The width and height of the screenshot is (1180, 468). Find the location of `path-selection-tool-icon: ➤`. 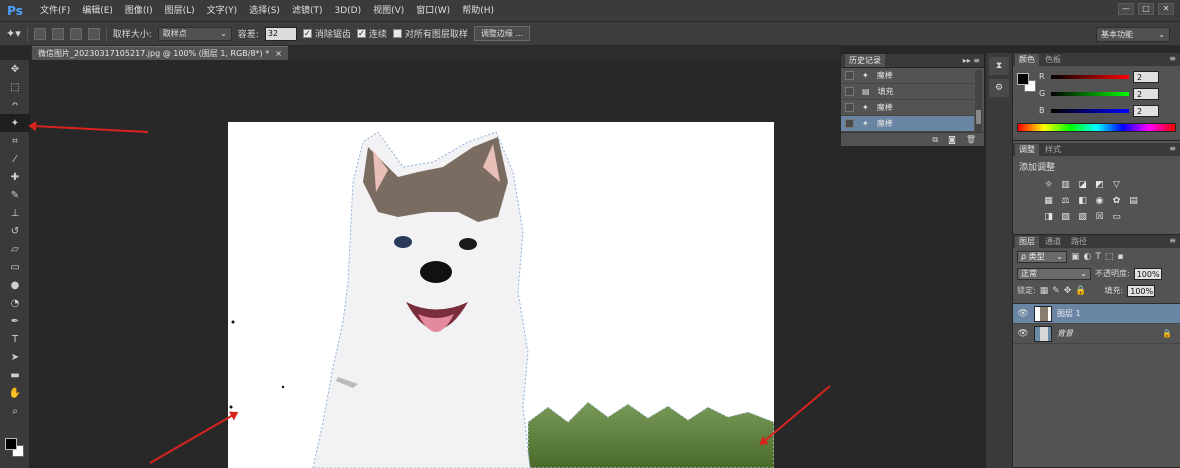

path-selection-tool-icon: ➤ is located at coordinates (15, 357).